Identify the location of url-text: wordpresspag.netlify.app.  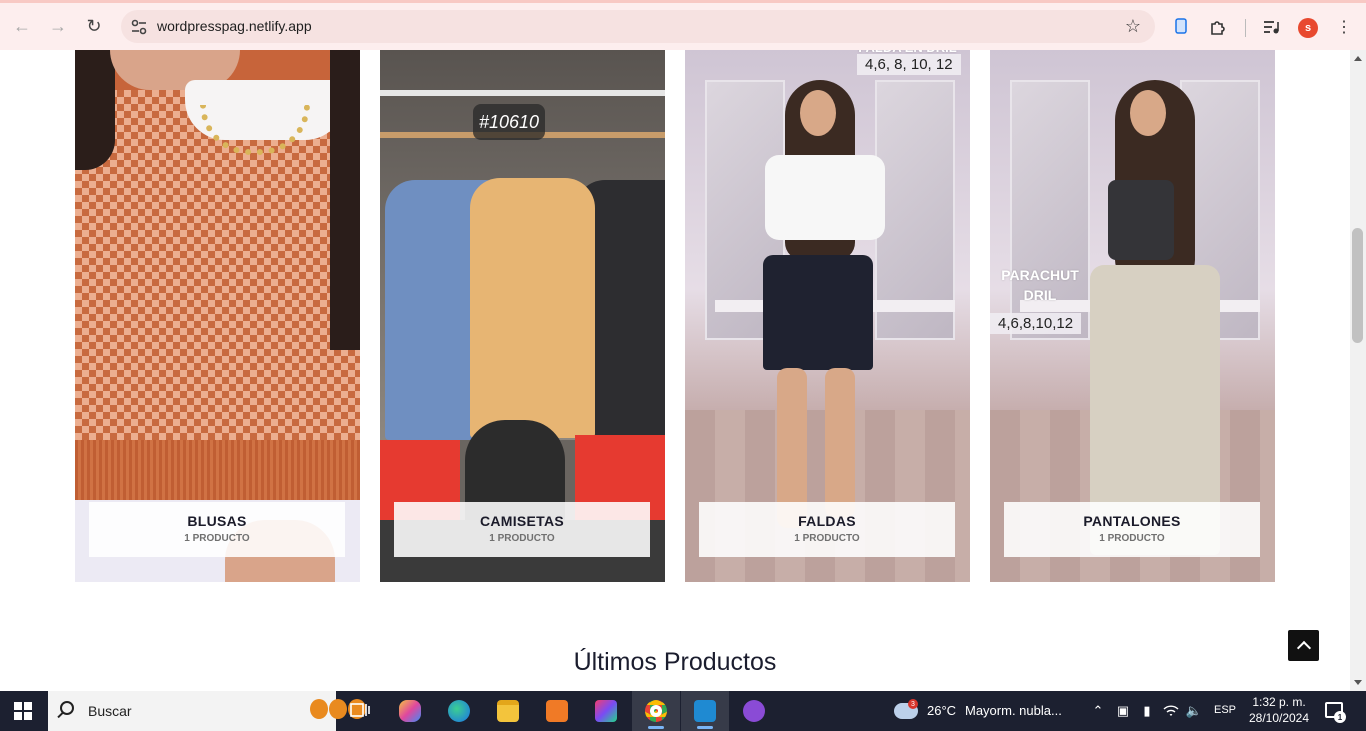
(234, 26).